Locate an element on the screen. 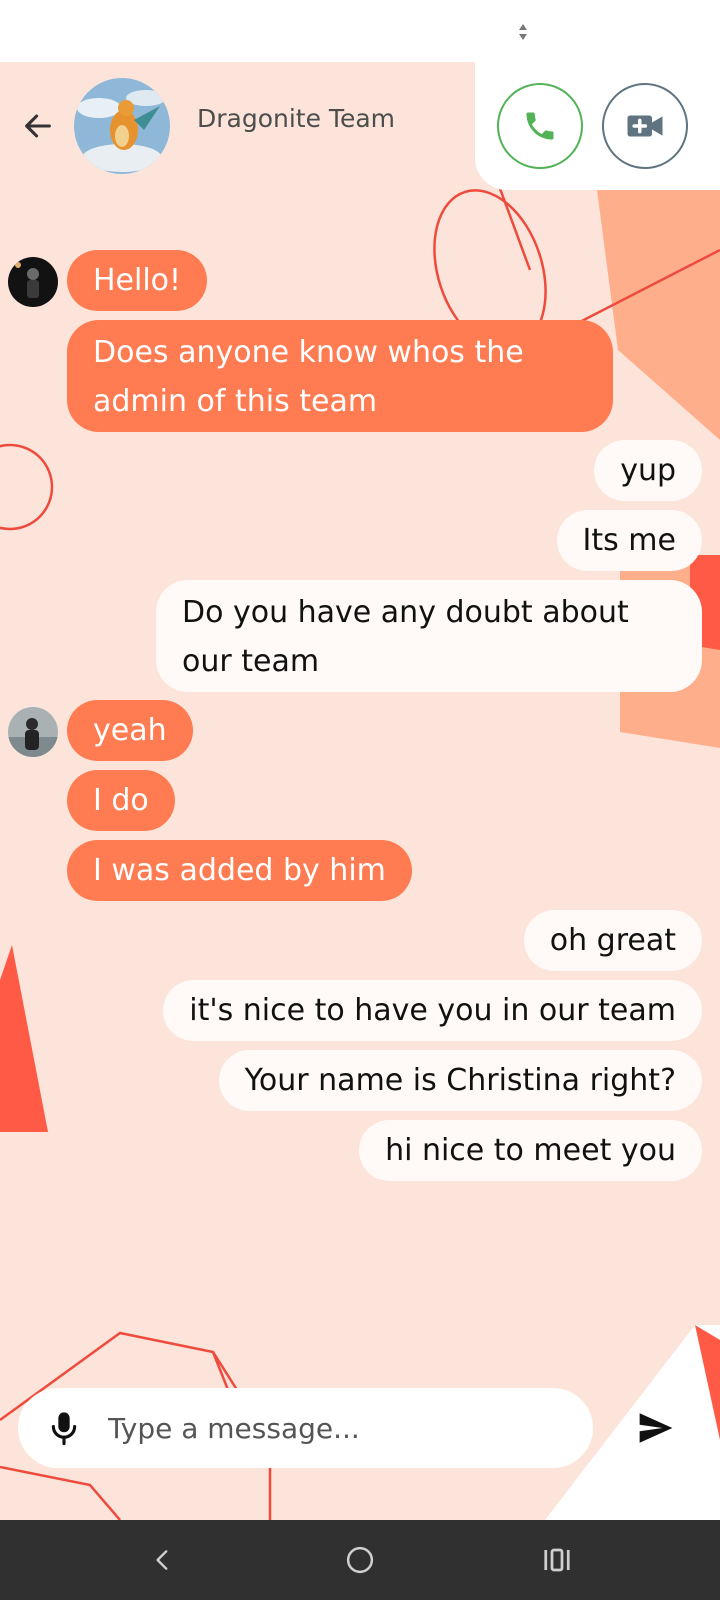  nav-back-button is located at coordinates (163, 1560).